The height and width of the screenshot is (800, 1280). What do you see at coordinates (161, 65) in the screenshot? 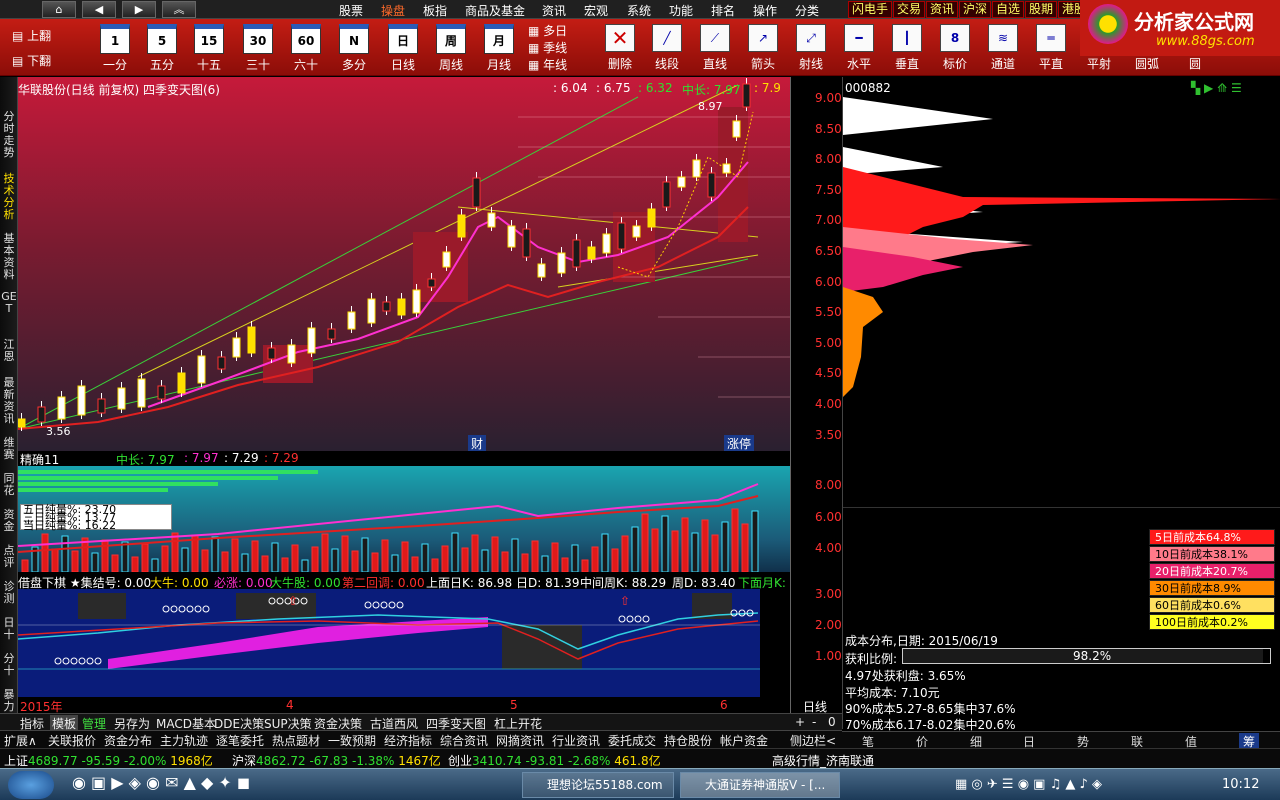
I see `period-label: 五分` at bounding box center [161, 65].